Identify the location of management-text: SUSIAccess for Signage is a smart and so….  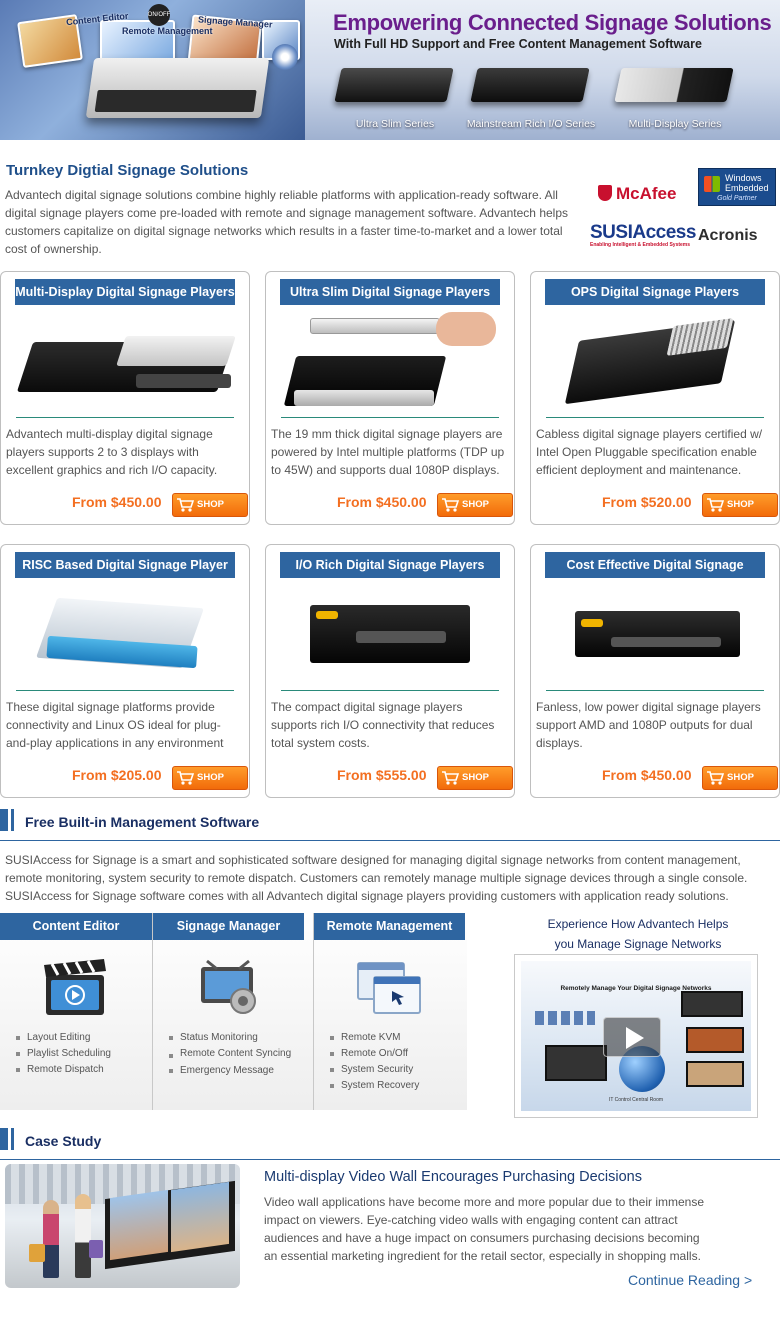
(376, 878).